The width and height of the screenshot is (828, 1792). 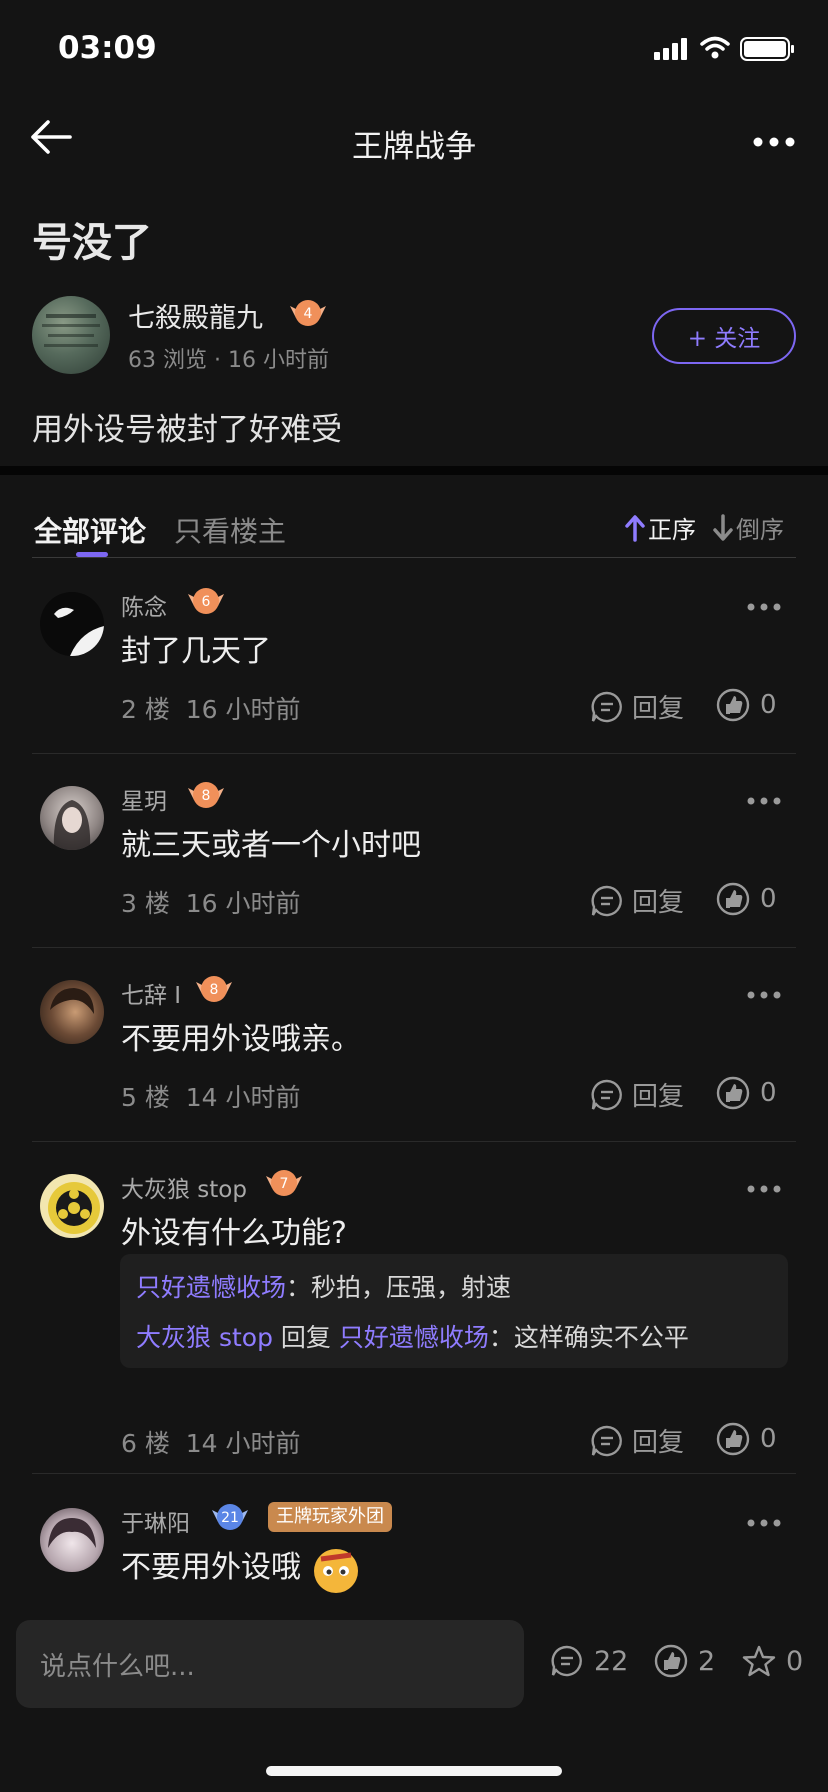 What do you see at coordinates (144, 605) in the screenshot?
I see `commenter-name: 陈念` at bounding box center [144, 605].